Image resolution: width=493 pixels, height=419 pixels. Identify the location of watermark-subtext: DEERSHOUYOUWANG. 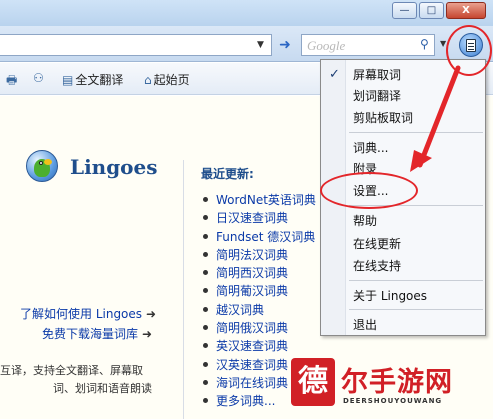
(393, 401).